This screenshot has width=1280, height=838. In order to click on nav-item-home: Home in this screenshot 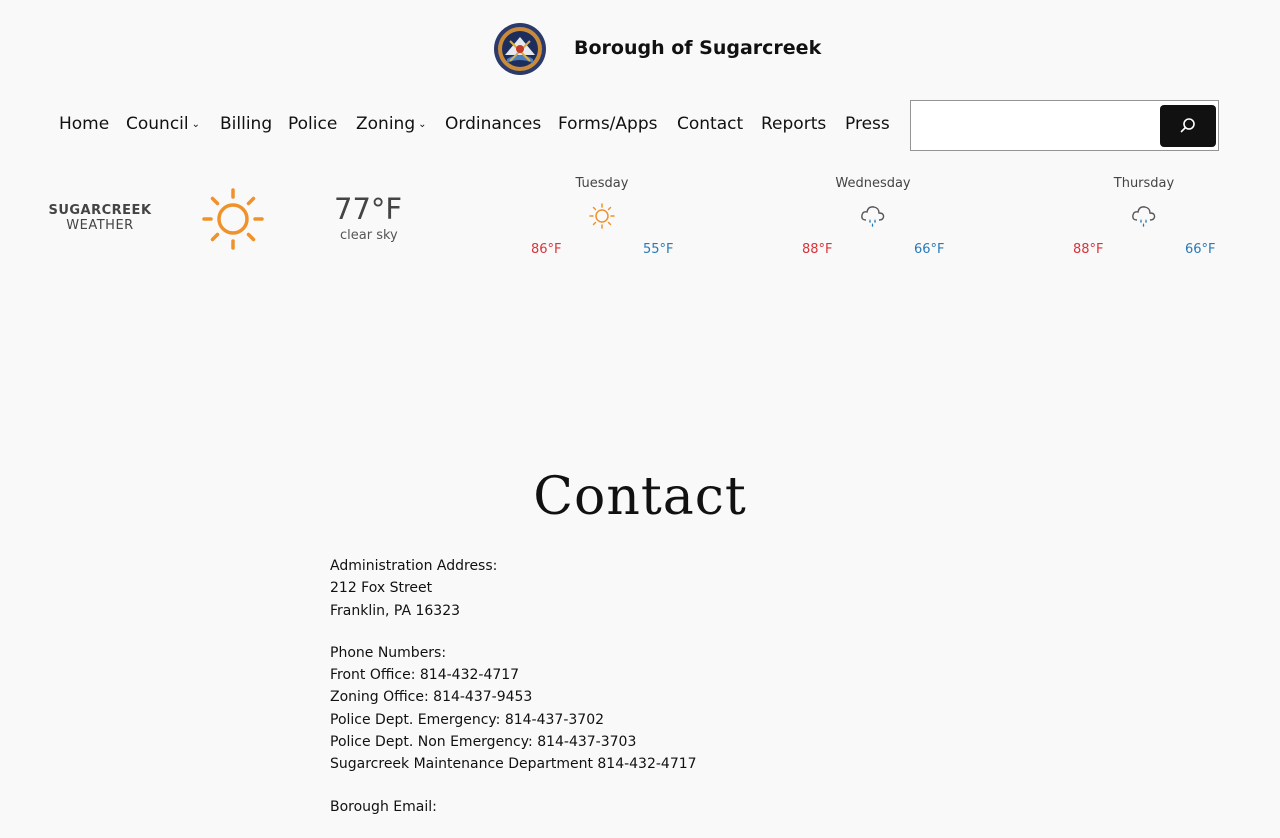, I will do `click(84, 124)`.